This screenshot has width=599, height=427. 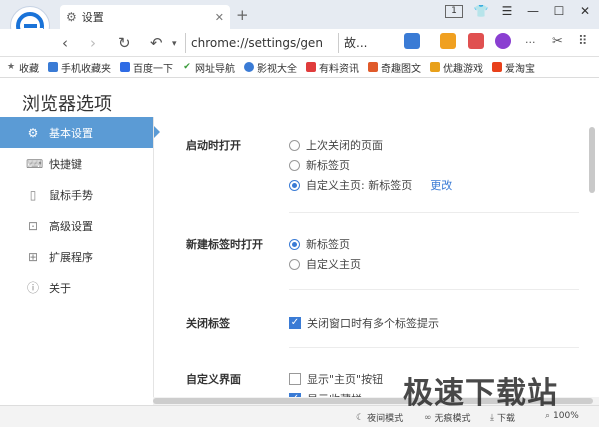 What do you see at coordinates (336, 145) in the screenshot?
I see `startup-option-last-pages: 上次关闭的页面` at bounding box center [336, 145].